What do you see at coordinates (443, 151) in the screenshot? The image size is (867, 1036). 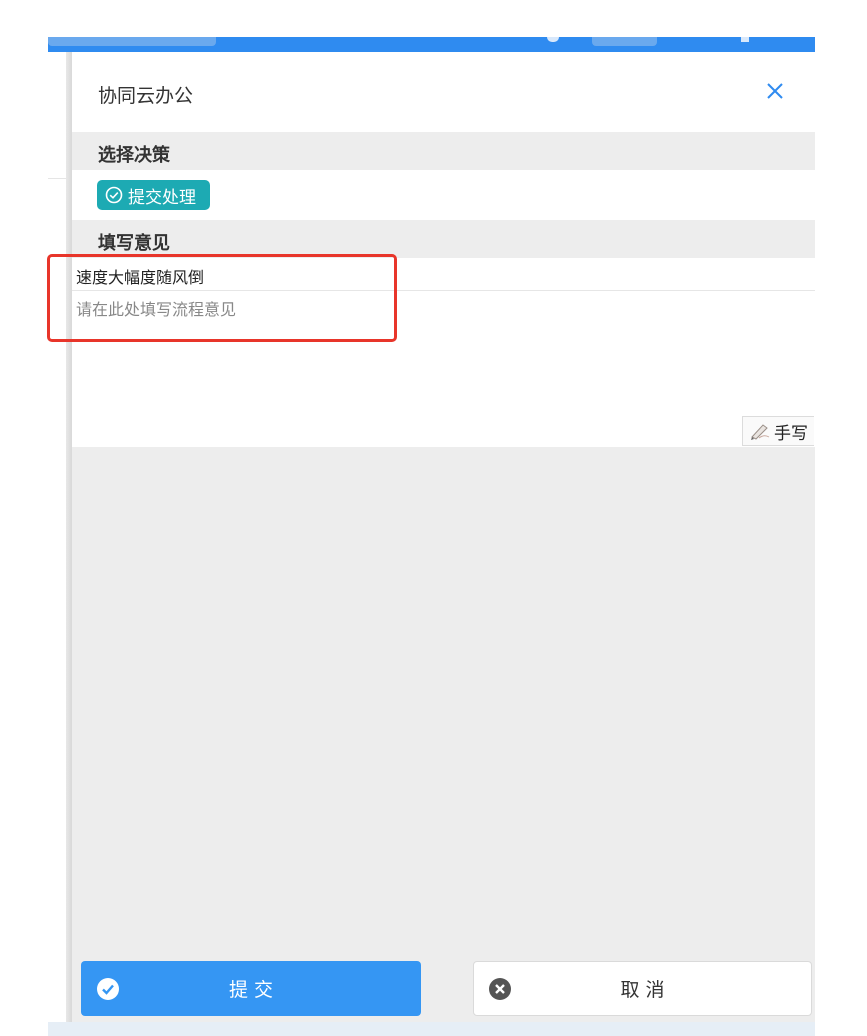 I see `decision-section-header: 选择决策` at bounding box center [443, 151].